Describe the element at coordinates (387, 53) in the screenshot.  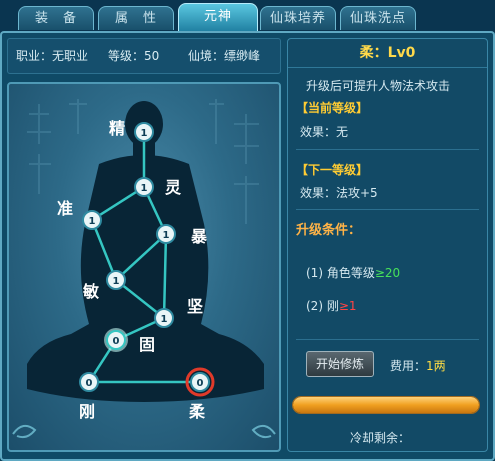
I see `skill-title: 柔：Lv0` at that location.